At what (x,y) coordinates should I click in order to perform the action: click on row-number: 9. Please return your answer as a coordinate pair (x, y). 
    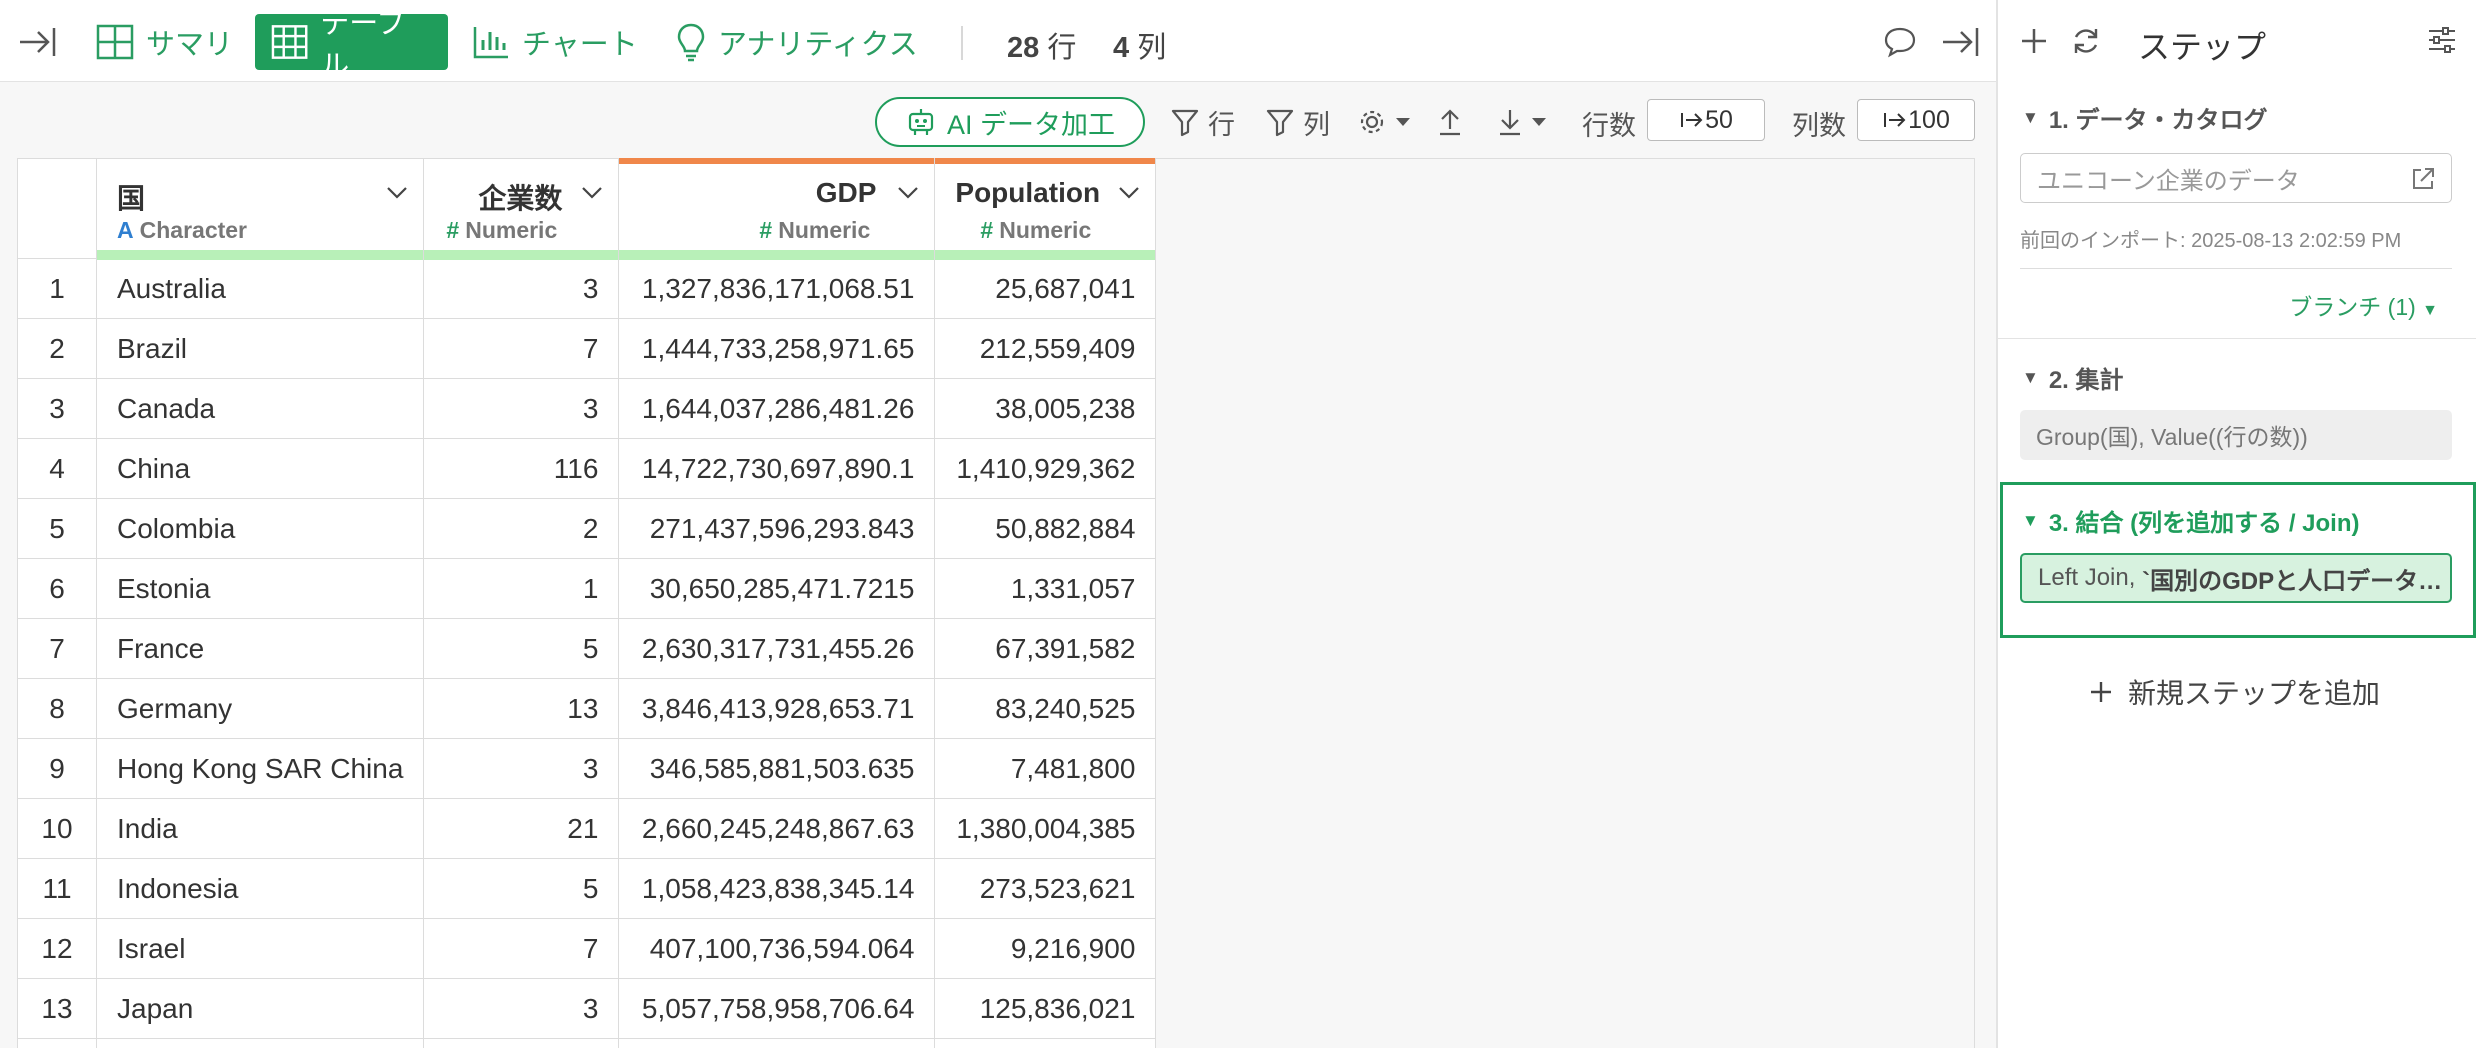
    Looking at the image, I should click on (57, 768).